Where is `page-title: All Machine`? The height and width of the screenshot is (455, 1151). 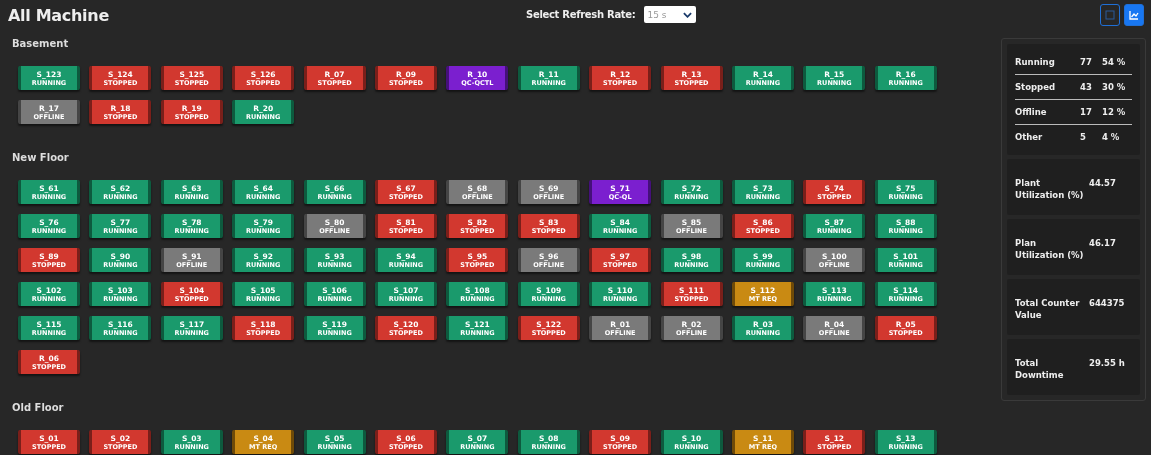
page-title: All Machine is located at coordinates (58, 15).